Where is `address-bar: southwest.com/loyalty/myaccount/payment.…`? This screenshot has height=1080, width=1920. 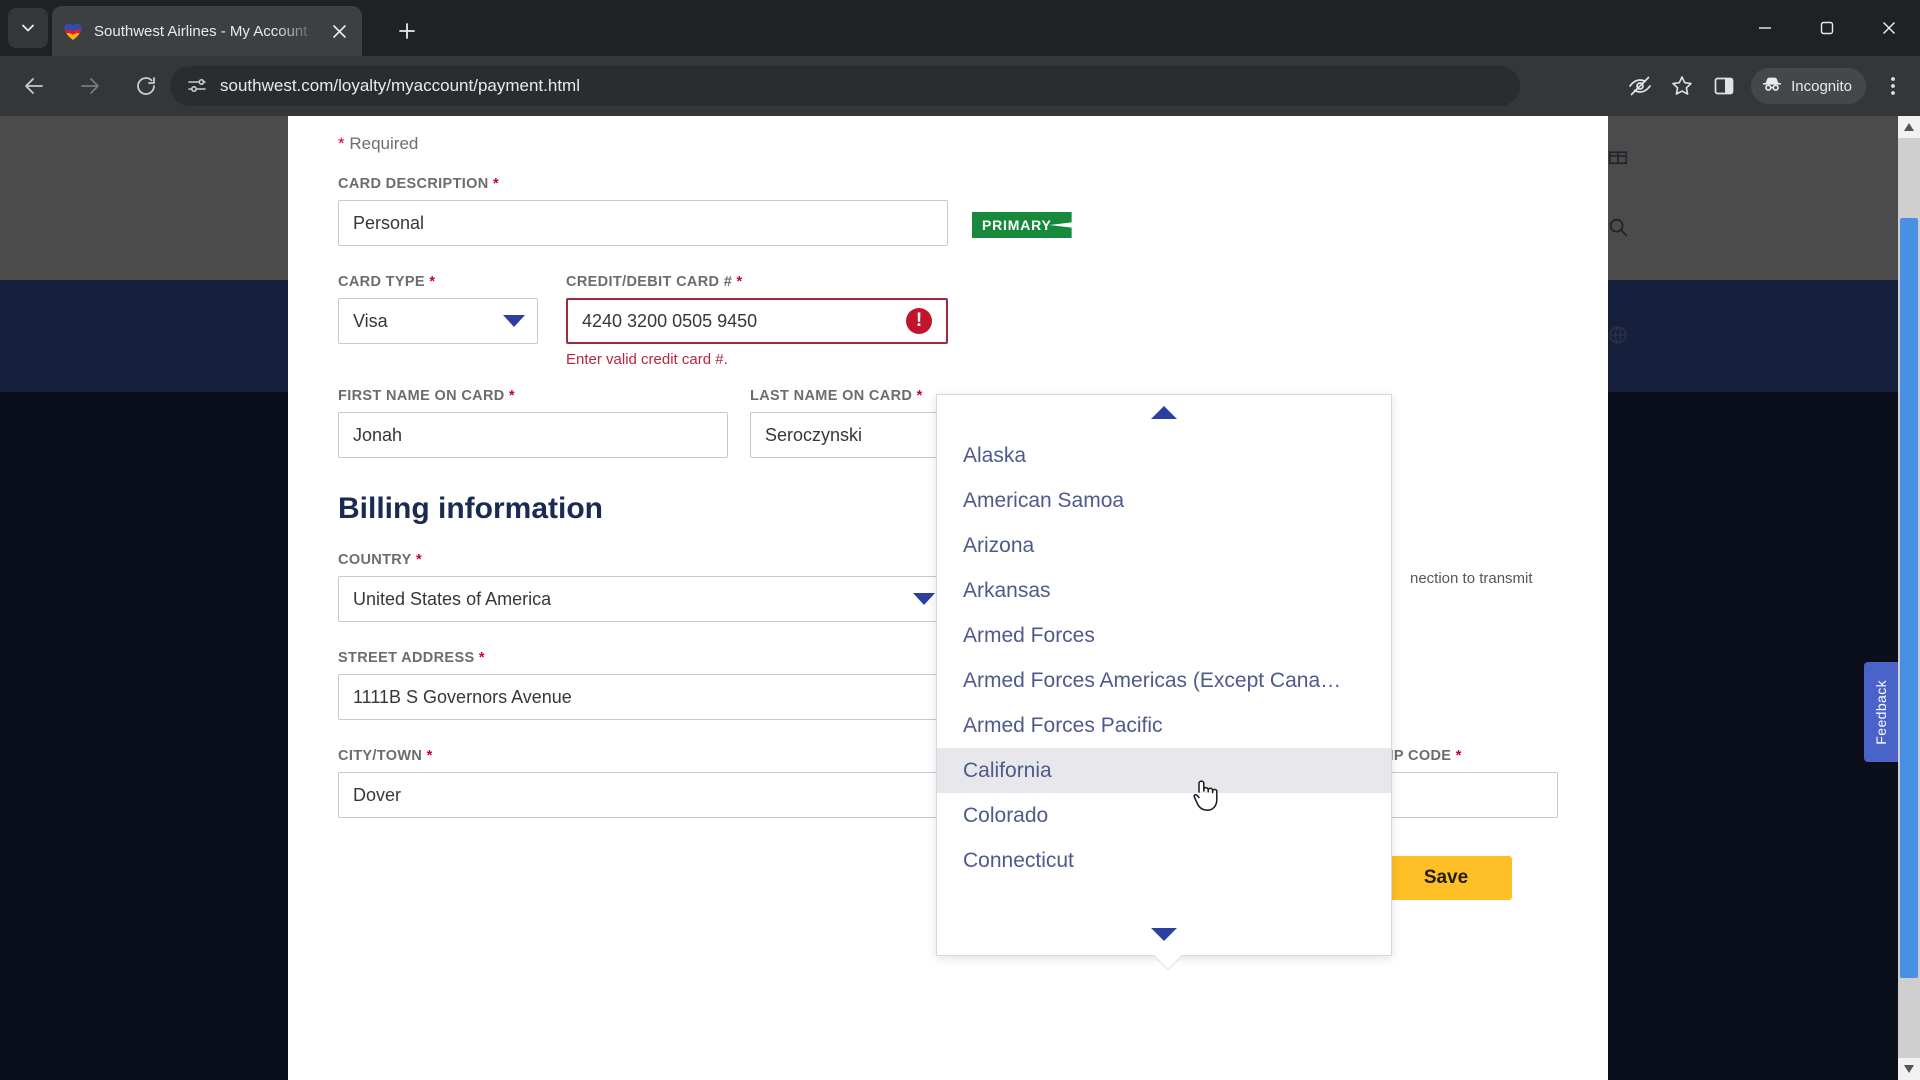
address-bar: southwest.com/loyalty/myaccount/payment.… is located at coordinates (845, 86).